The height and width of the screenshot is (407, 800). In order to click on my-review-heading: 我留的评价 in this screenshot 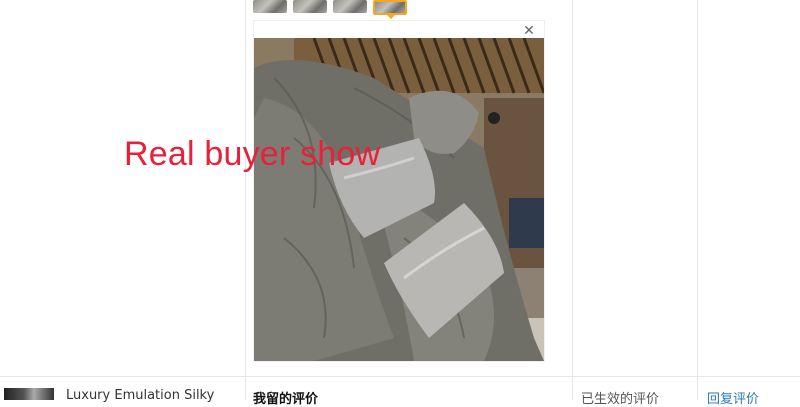, I will do `click(286, 399)`.